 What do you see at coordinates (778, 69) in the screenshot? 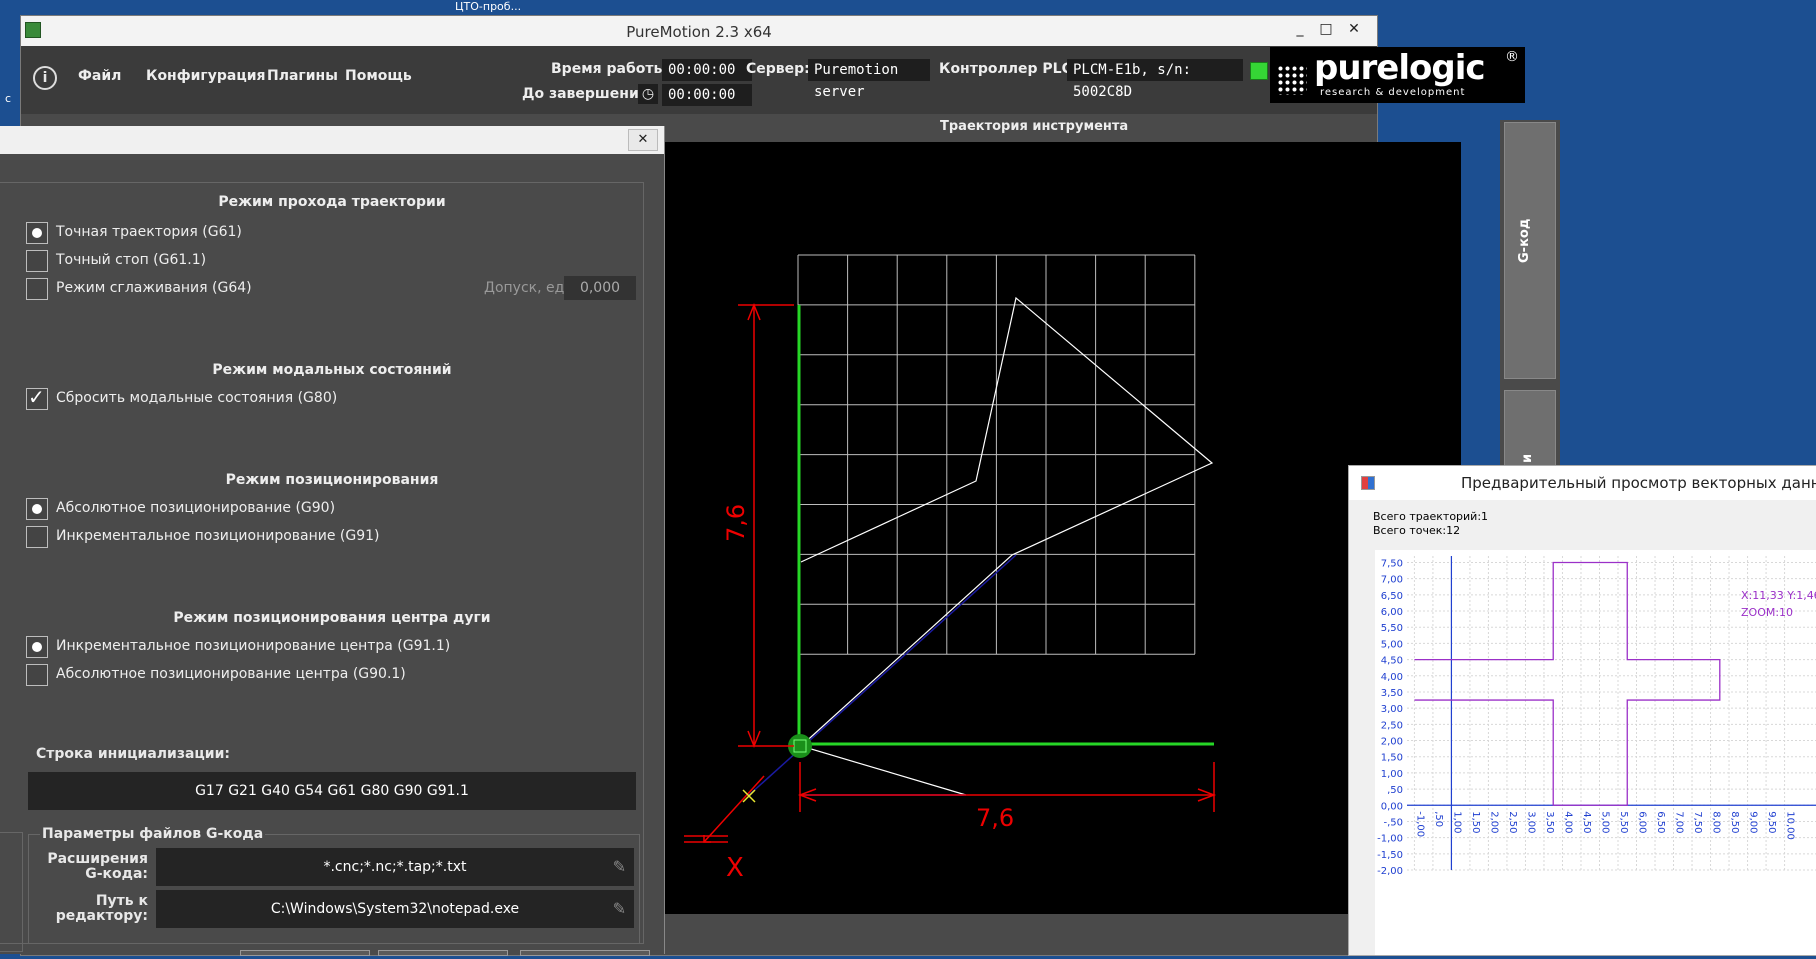
I see `server-label: Сервер:` at bounding box center [778, 69].